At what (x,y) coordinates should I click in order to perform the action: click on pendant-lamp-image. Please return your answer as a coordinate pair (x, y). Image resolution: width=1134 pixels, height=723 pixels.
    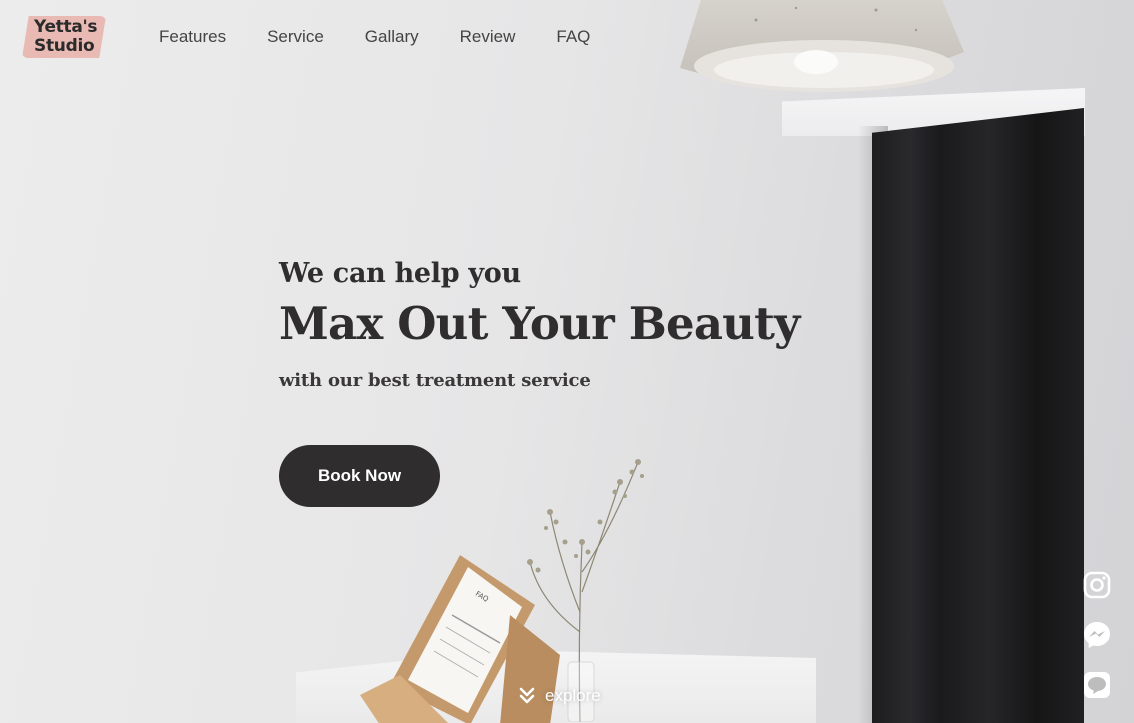
    Looking at the image, I should click on (822, 46).